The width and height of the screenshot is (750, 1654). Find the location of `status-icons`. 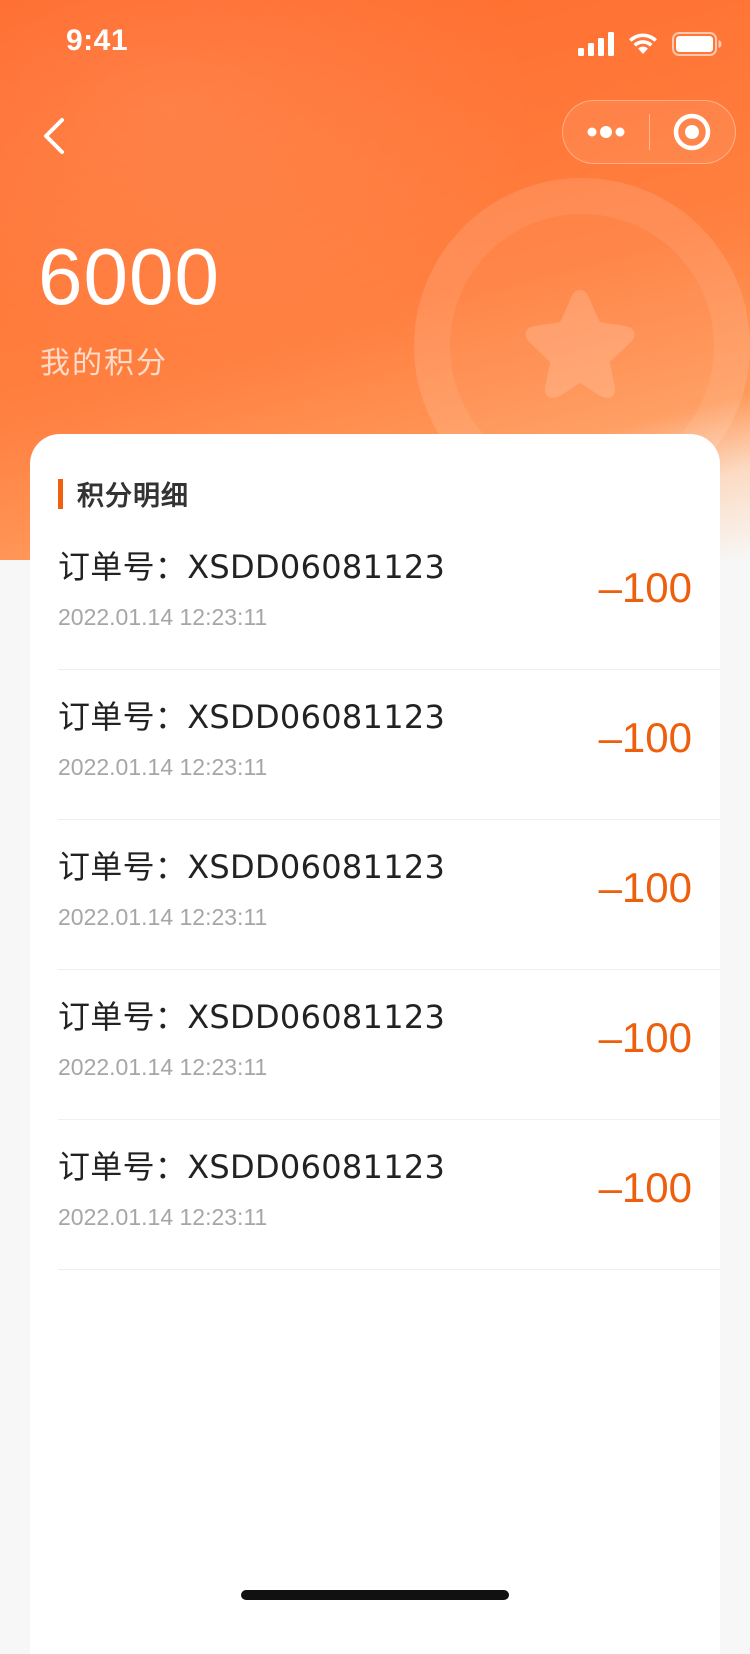

status-icons is located at coordinates (650, 44).